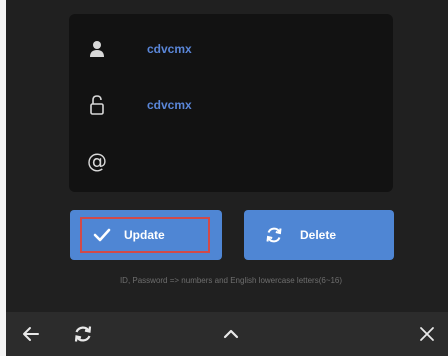  I want to click on delete-button: Delete, so click(319, 235).